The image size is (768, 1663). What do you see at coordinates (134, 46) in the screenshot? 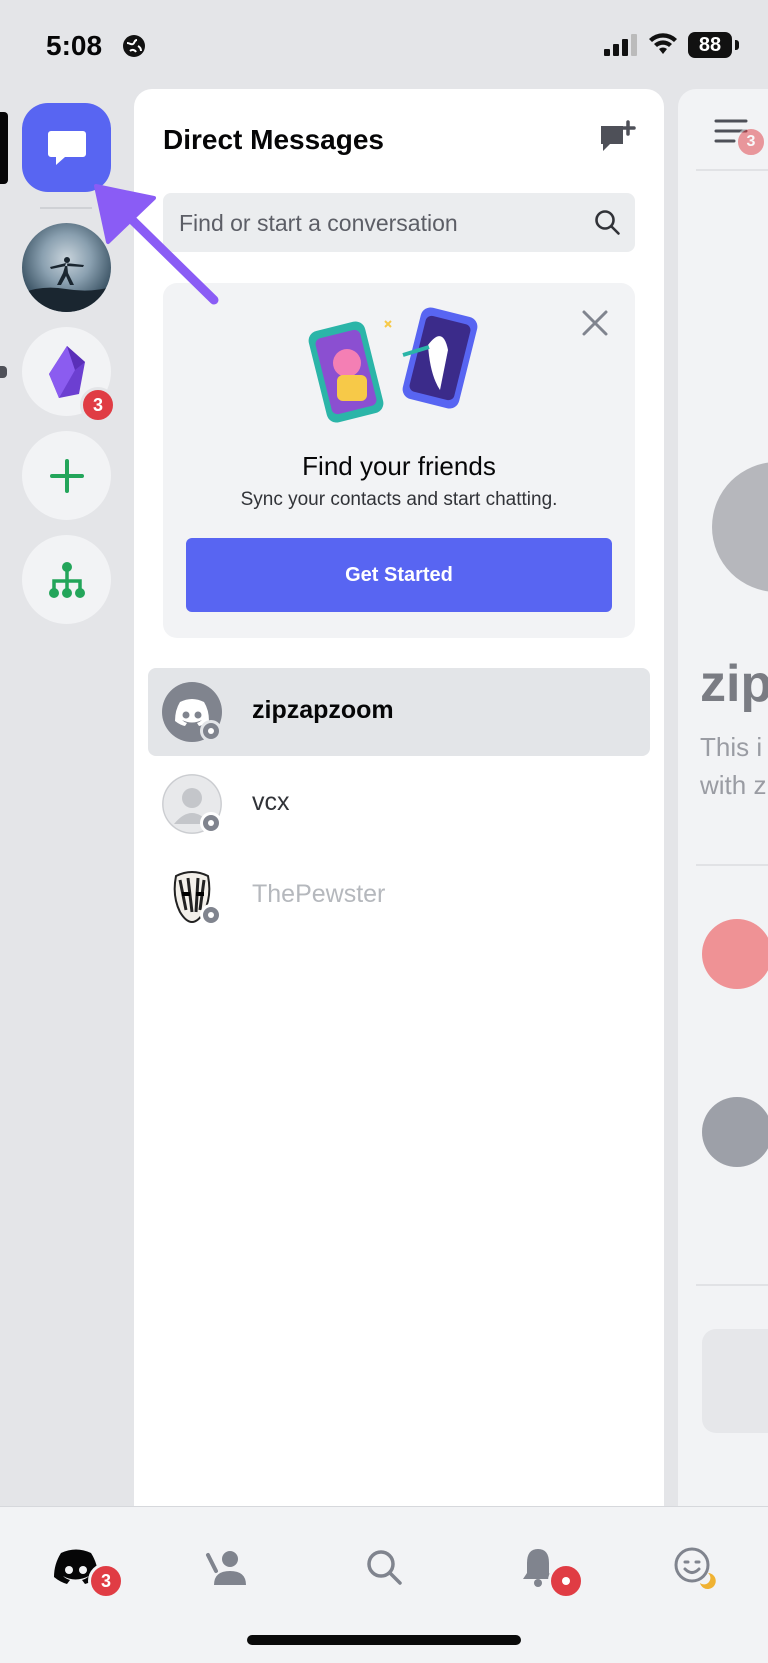
I see `globe-icon` at bounding box center [134, 46].